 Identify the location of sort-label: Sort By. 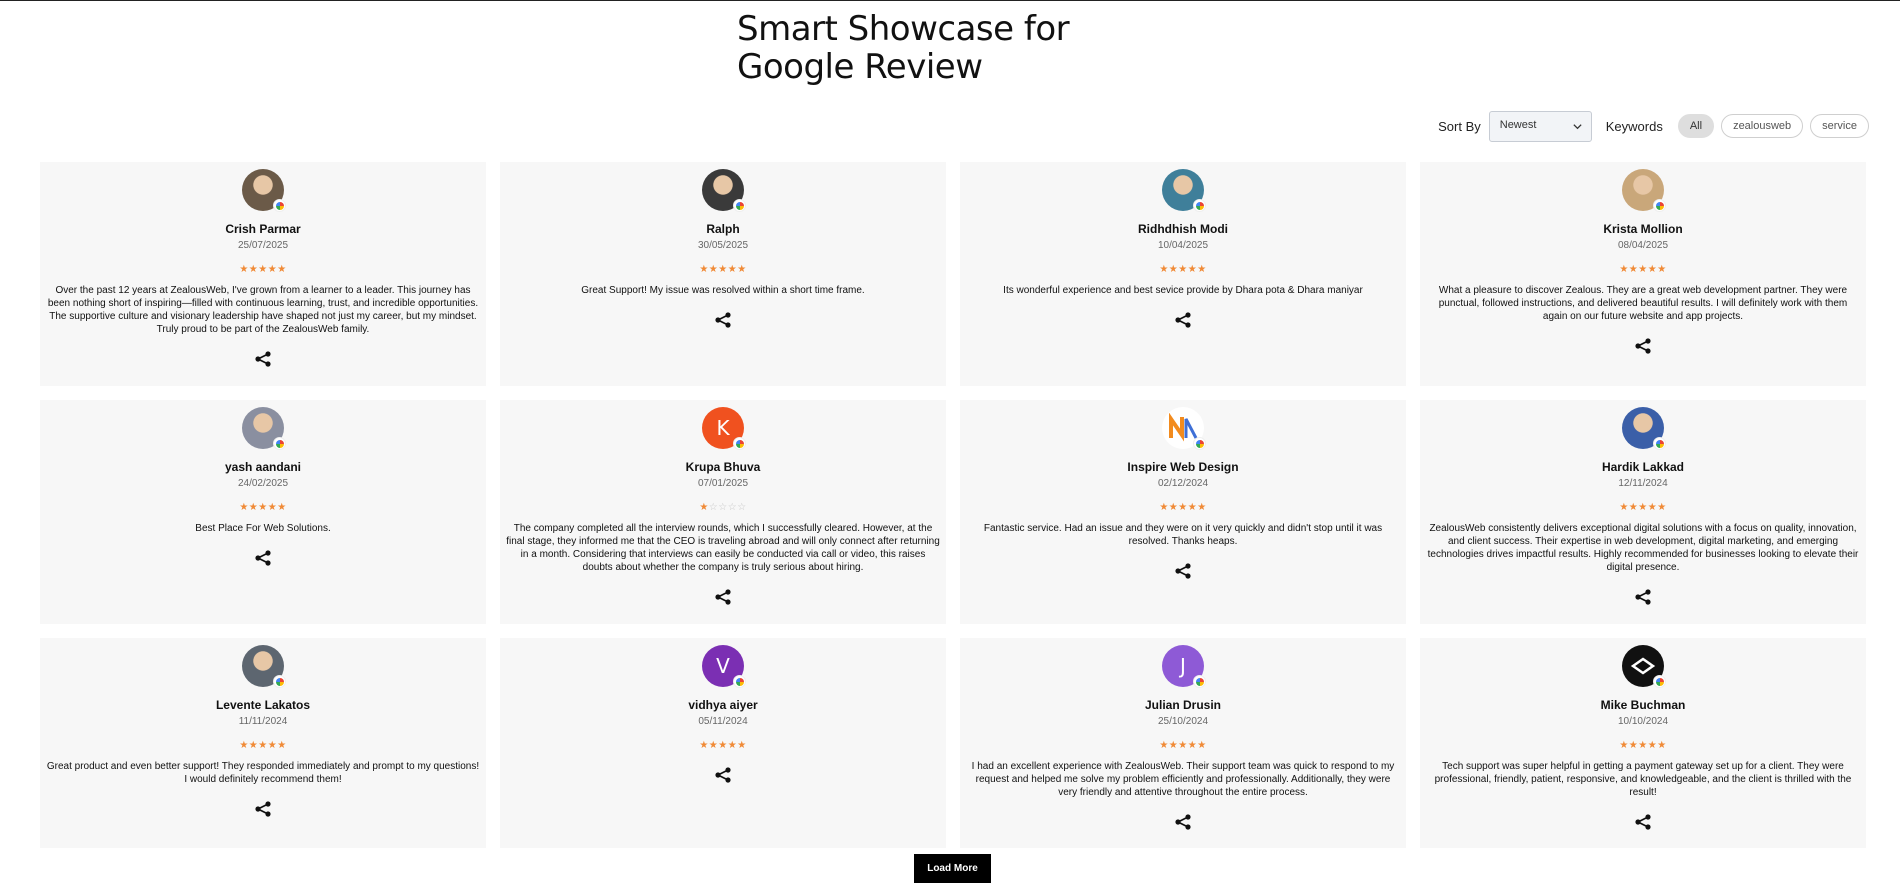
(1459, 126).